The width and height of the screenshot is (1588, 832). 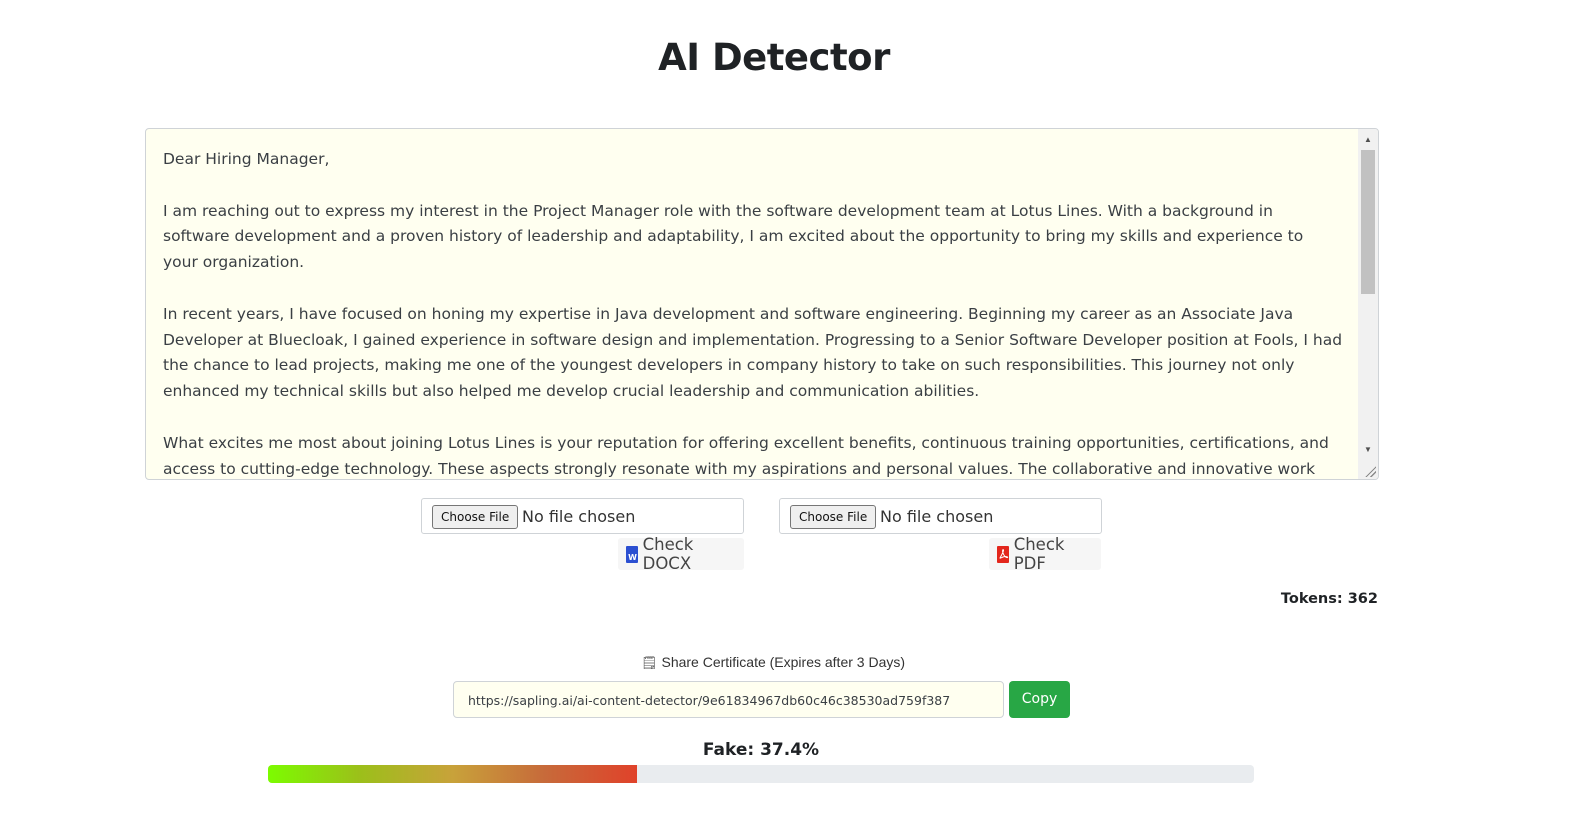 I want to click on fake-score-label: Fake: 37.4%, so click(x=761, y=750).